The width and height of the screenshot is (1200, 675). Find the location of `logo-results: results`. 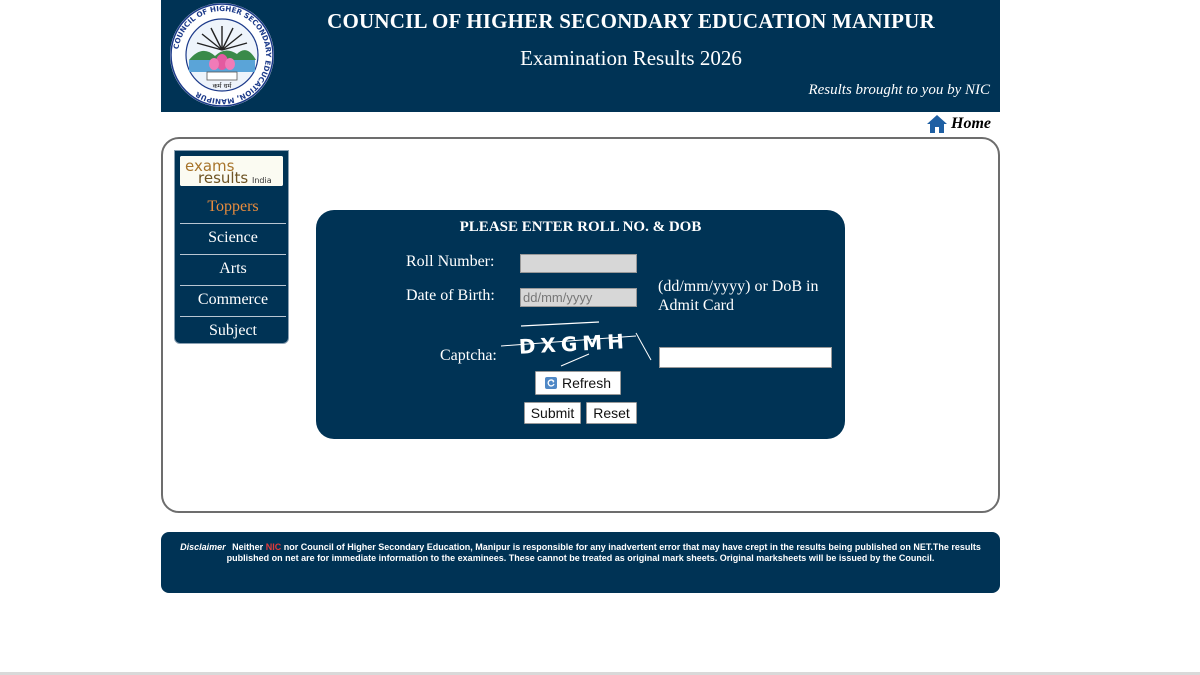

logo-results: results is located at coordinates (223, 177).